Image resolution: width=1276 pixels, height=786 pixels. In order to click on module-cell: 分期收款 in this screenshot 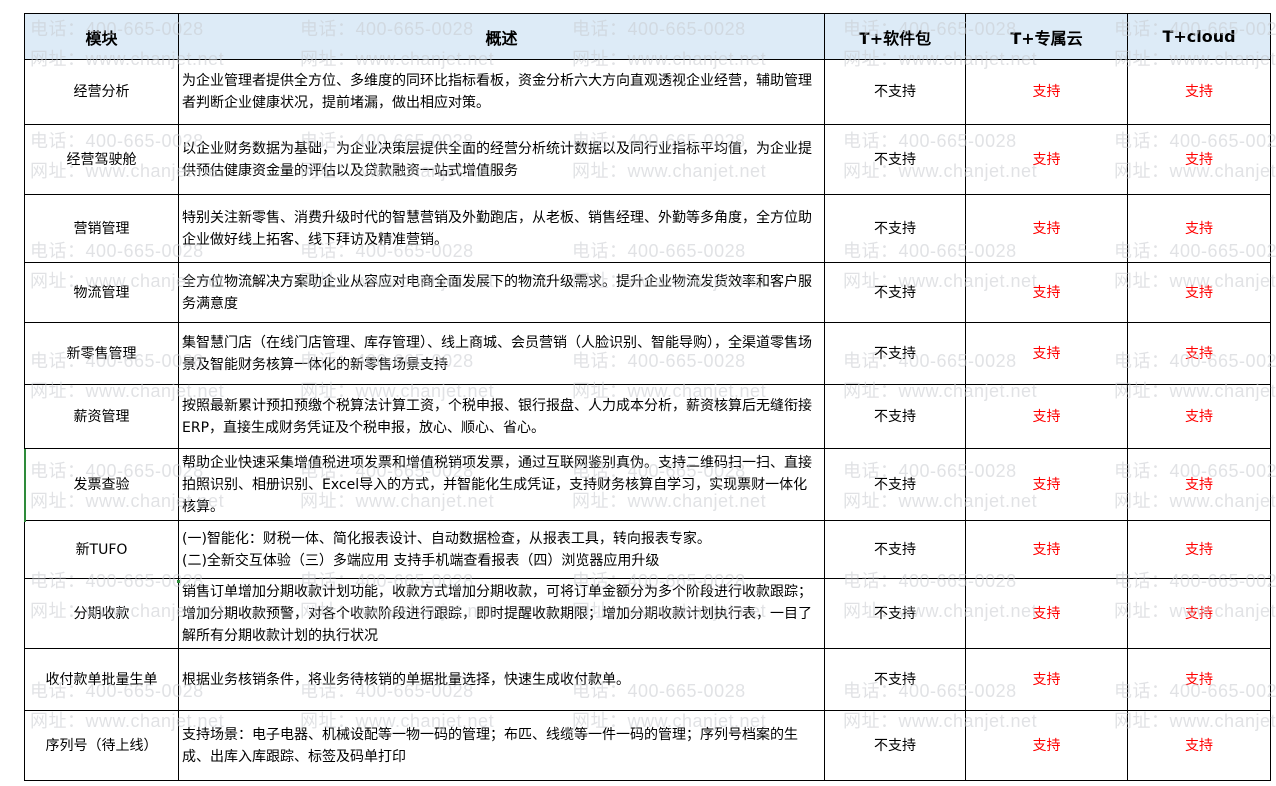, I will do `click(101, 613)`.